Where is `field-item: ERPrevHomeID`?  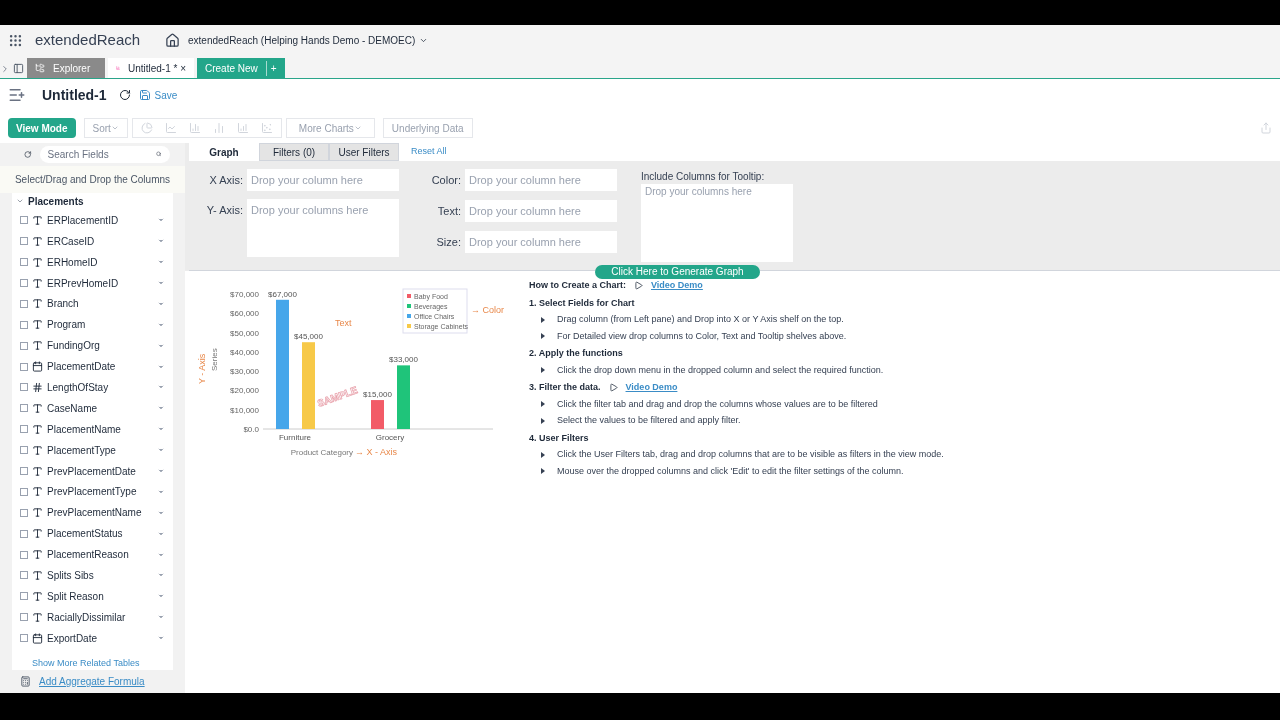
field-item: ERPrevHomeID is located at coordinates (92, 283).